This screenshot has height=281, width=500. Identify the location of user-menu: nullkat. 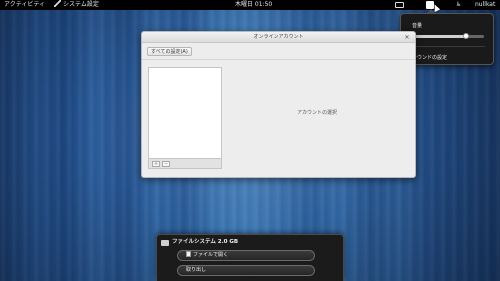
(485, 5).